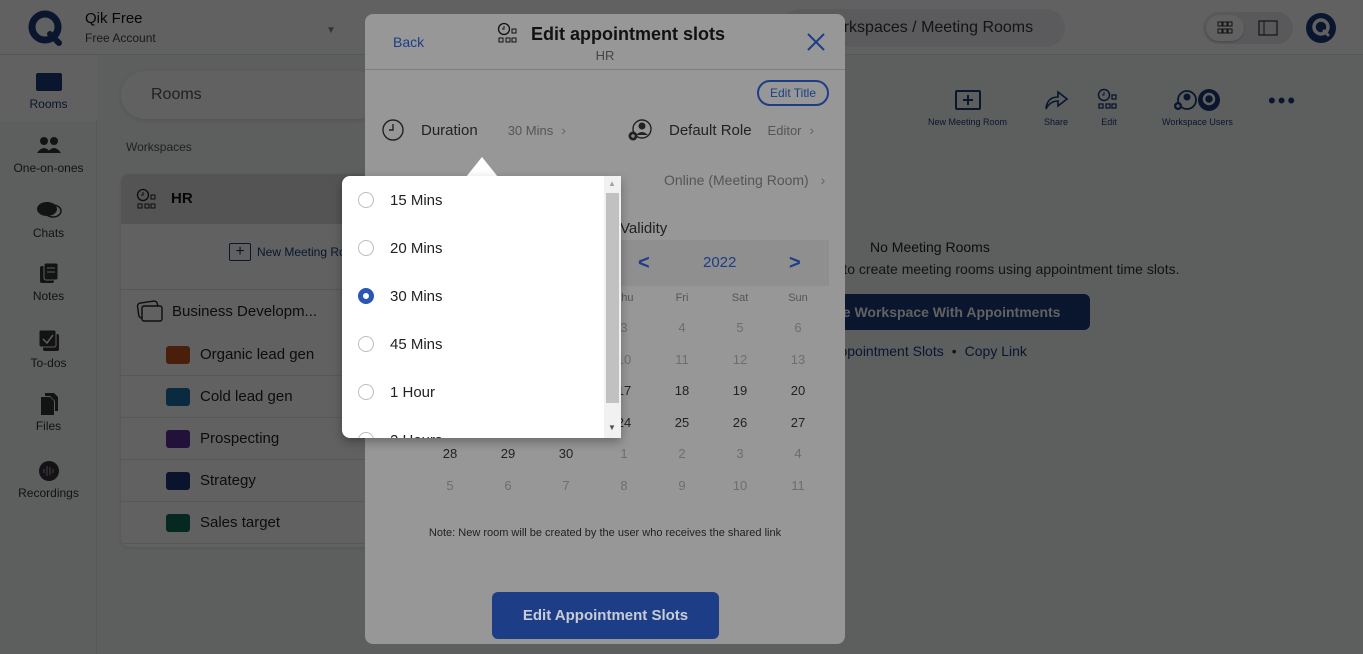  What do you see at coordinates (710, 130) in the screenshot?
I see `default-role-label: Default Role` at bounding box center [710, 130].